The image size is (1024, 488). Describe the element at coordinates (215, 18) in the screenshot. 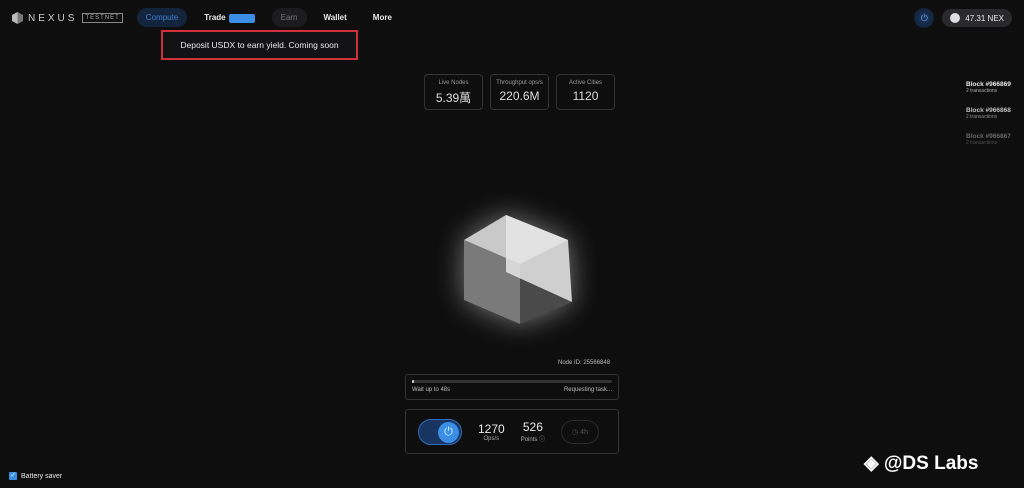

I see `nav-trade-label: Trade` at that location.